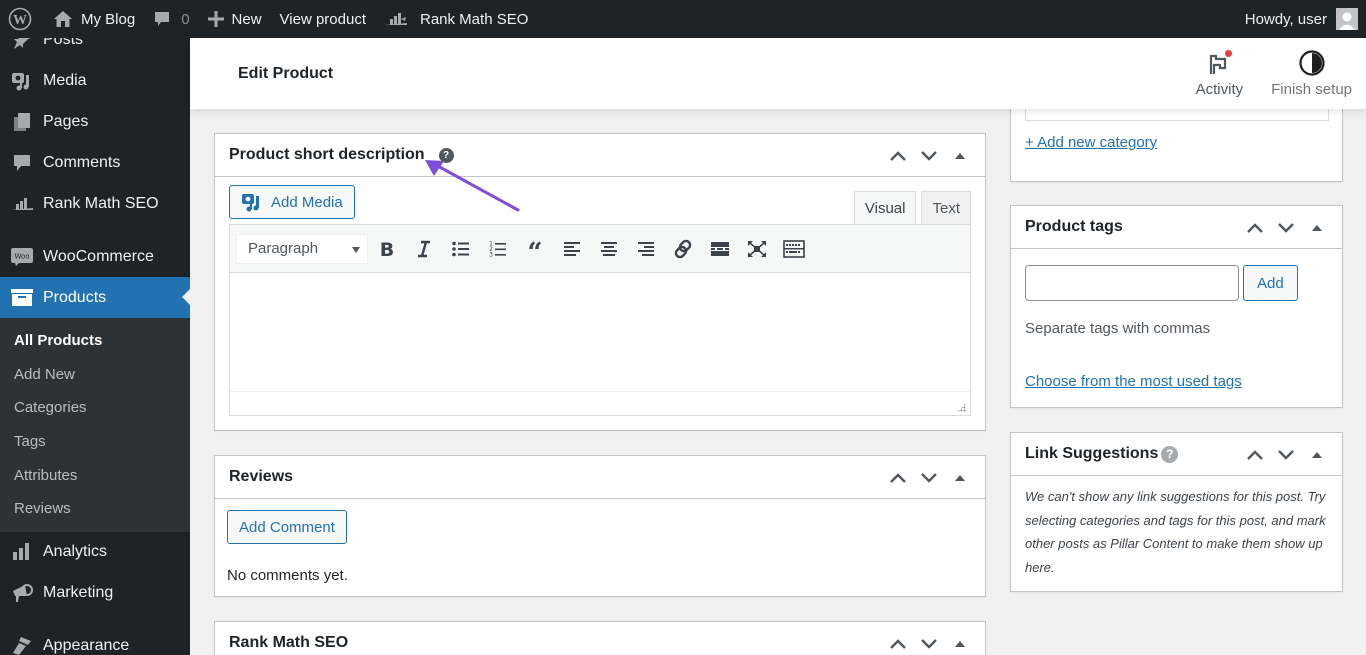 The image size is (1366, 655). What do you see at coordinates (1311, 73) in the screenshot?
I see `finish-setup-button: Finish setup` at bounding box center [1311, 73].